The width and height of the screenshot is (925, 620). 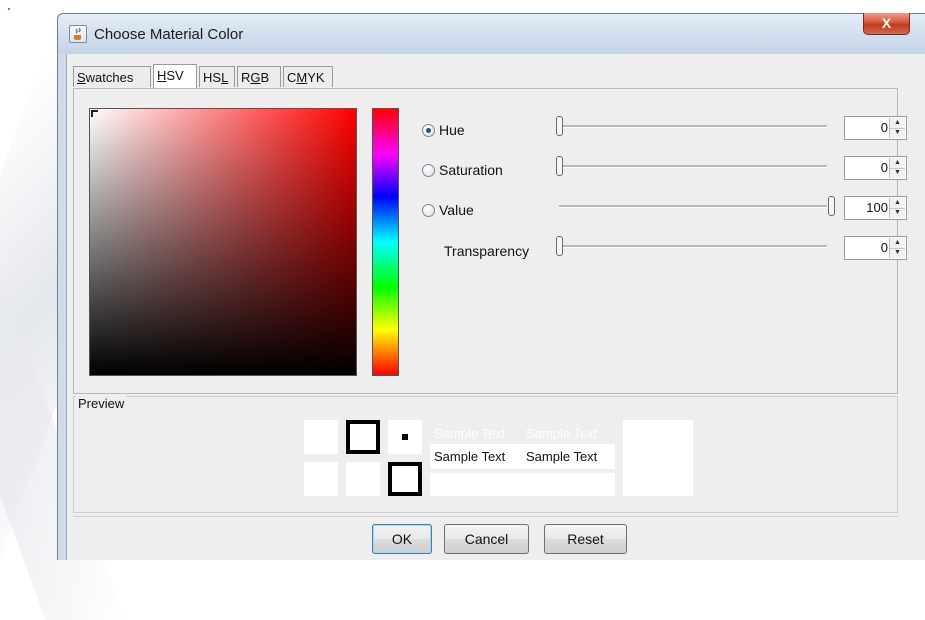 What do you see at coordinates (875, 248) in the screenshot?
I see `transparency-spinner: 0 ▲ ▼` at bounding box center [875, 248].